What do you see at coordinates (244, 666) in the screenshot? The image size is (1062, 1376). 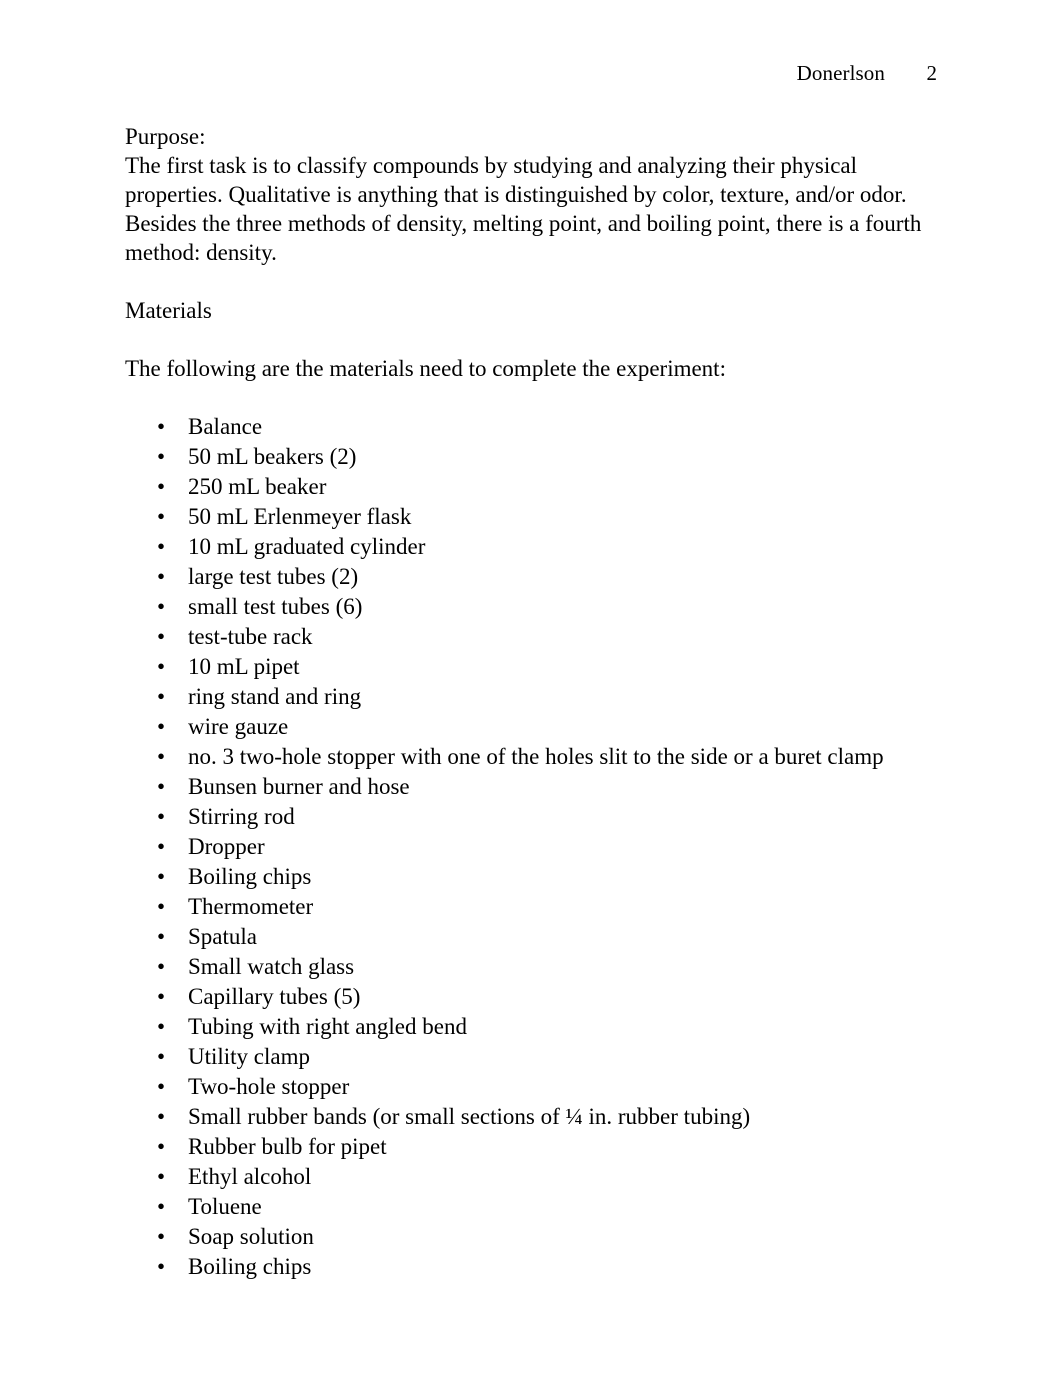 I see `list-item-label: 10 mL pipet` at bounding box center [244, 666].